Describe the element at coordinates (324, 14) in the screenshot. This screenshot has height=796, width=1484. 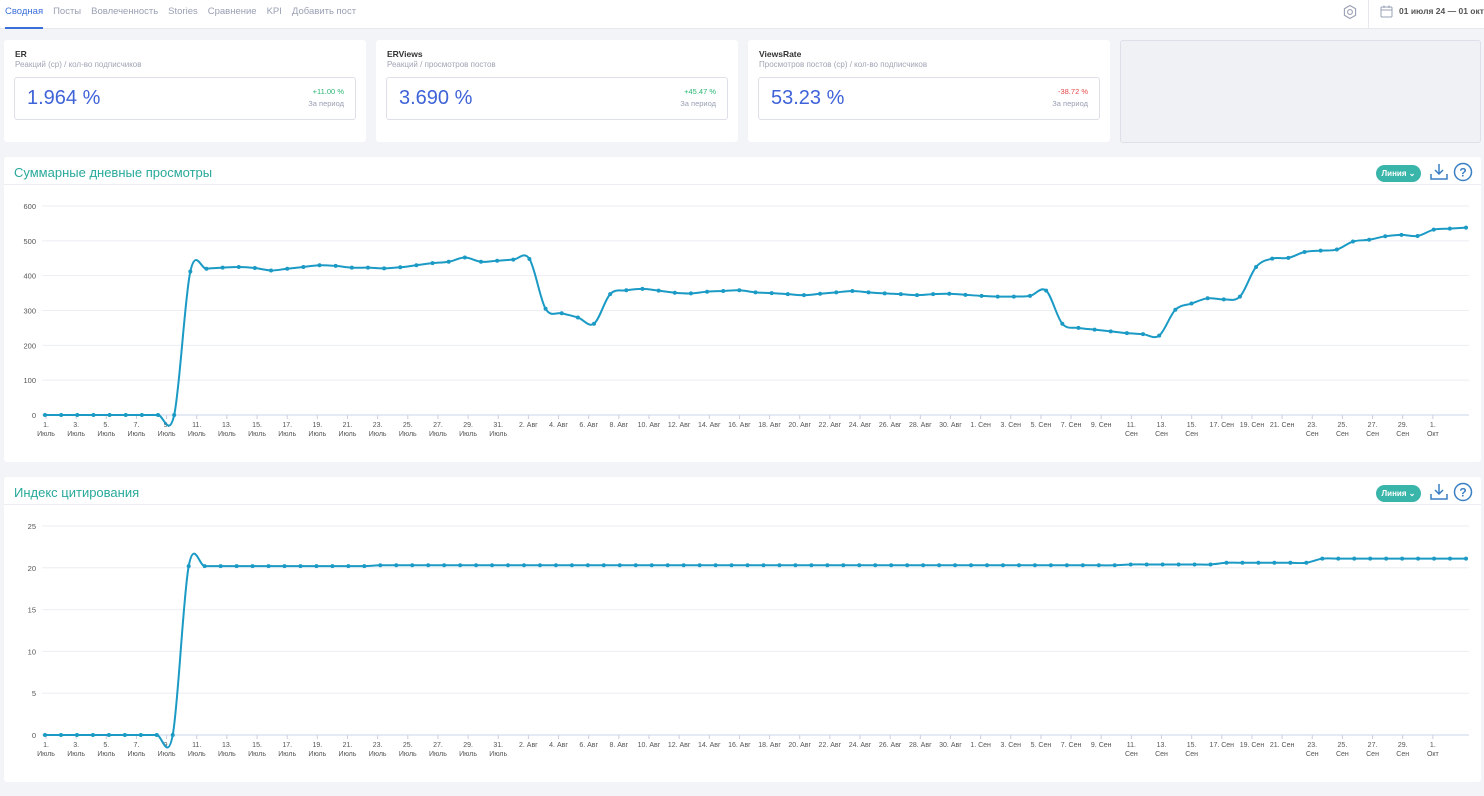
I see `tab-6: Добавить пост` at that location.